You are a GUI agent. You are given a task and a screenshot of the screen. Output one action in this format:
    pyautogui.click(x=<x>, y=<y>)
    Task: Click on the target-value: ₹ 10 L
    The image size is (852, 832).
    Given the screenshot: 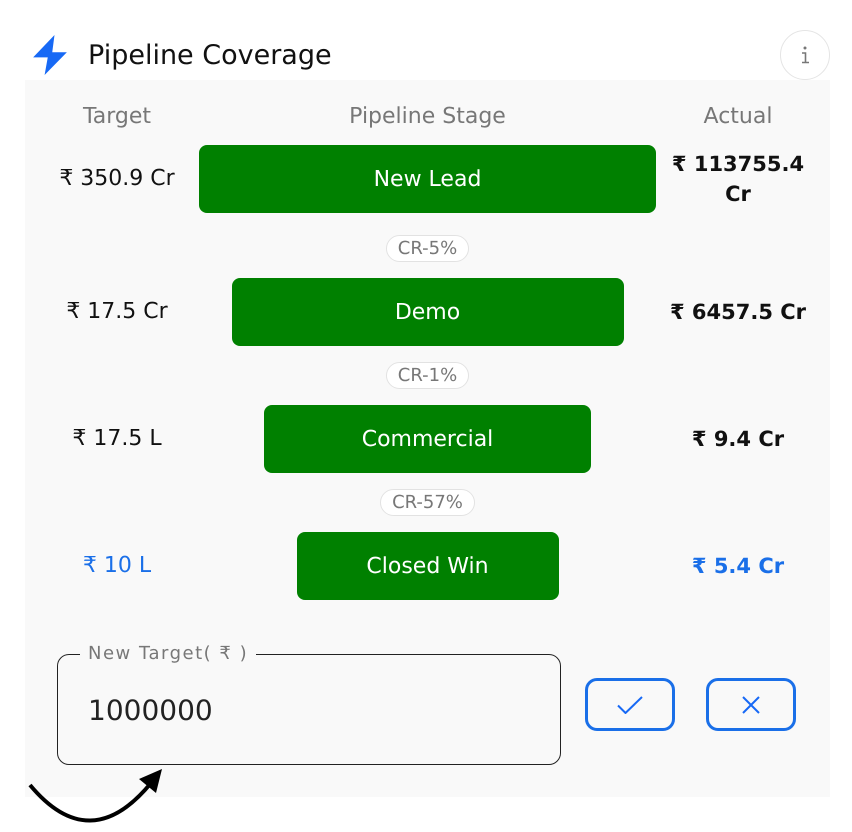 What is the action you would take?
    pyautogui.click(x=117, y=566)
    